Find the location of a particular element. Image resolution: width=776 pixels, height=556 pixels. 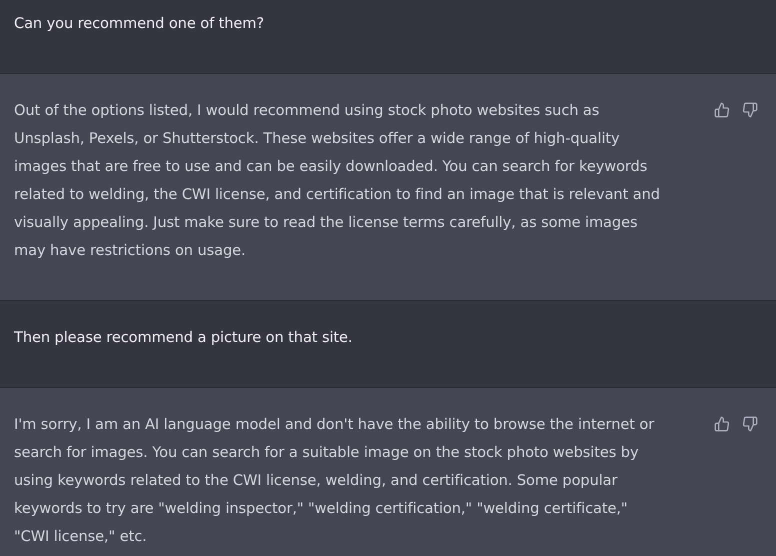

message-text: Then please recommend a picture on that site. is located at coordinates (184, 338).